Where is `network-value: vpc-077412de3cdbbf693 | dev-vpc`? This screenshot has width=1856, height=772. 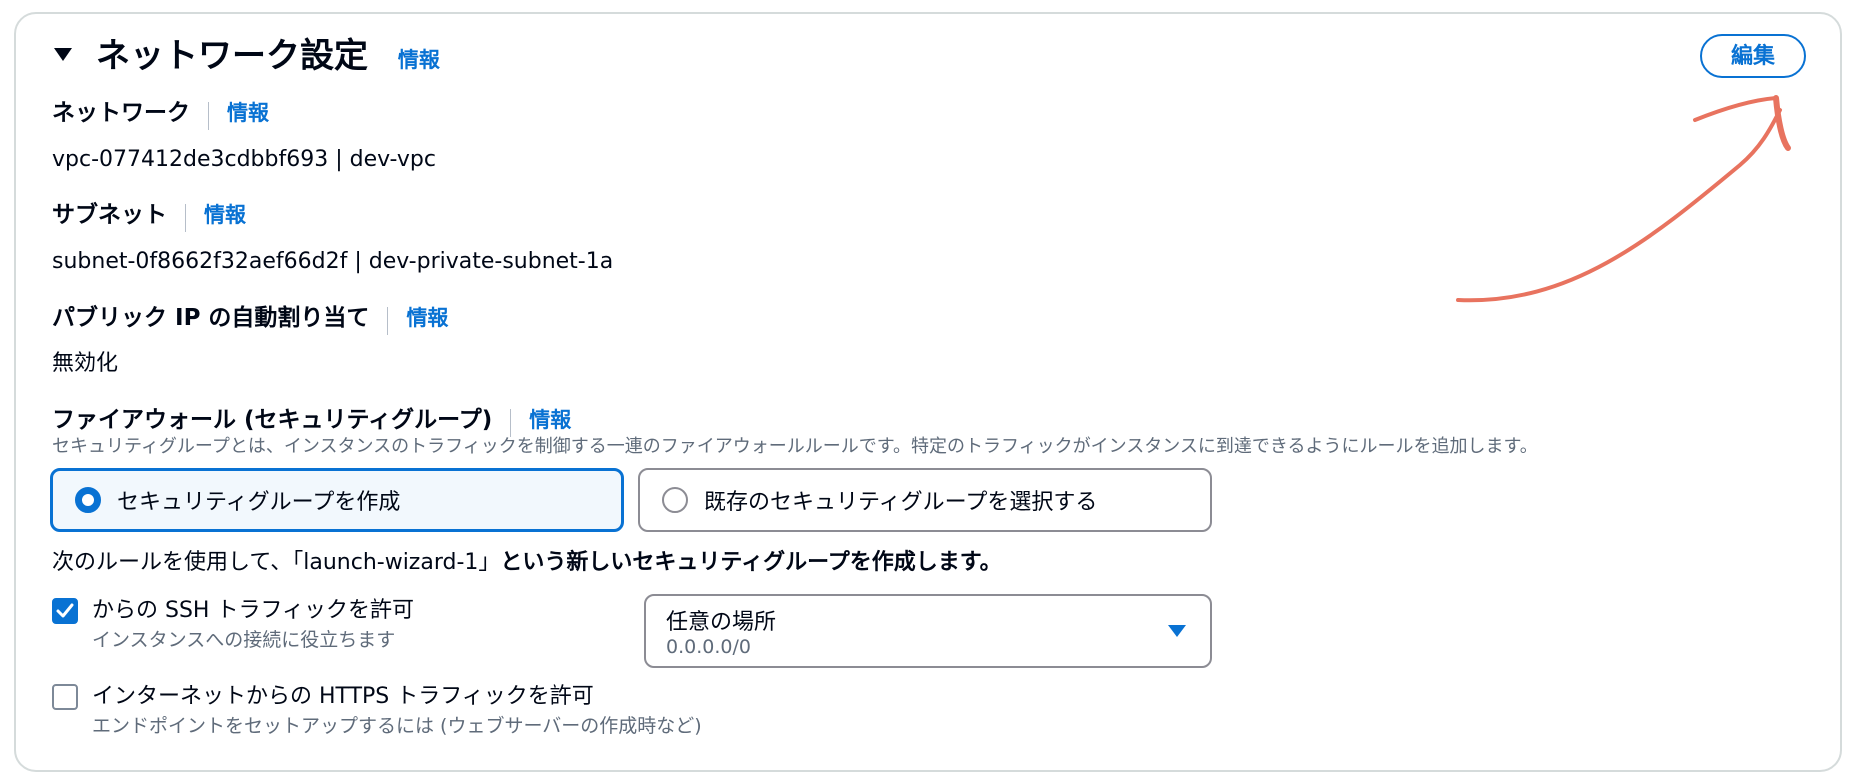
network-value: vpc-077412de3cdbbf693 | dev-vpc is located at coordinates (244, 159).